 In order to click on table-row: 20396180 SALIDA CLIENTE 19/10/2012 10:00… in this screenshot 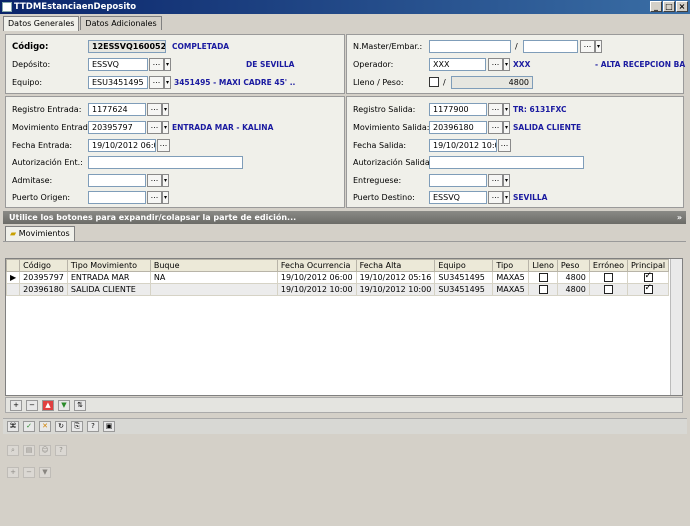, I will do `click(337, 289)`.